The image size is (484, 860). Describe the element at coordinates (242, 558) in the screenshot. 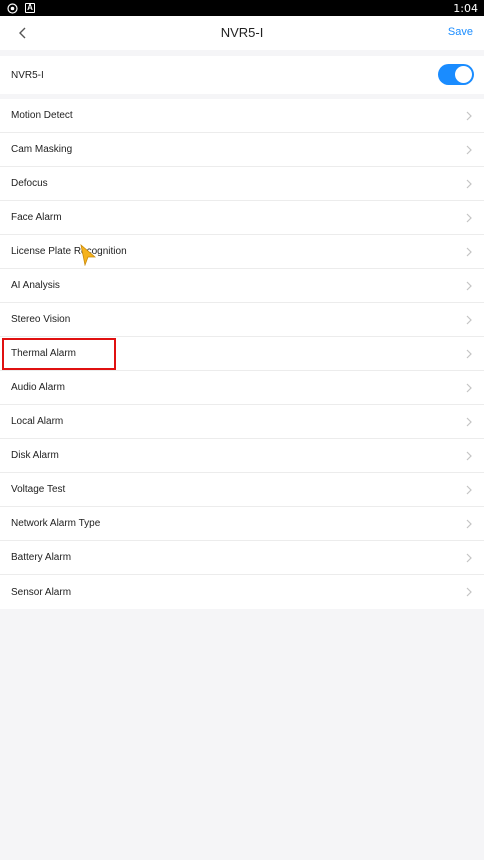

I see `menu-item: Battery Alarm` at that location.